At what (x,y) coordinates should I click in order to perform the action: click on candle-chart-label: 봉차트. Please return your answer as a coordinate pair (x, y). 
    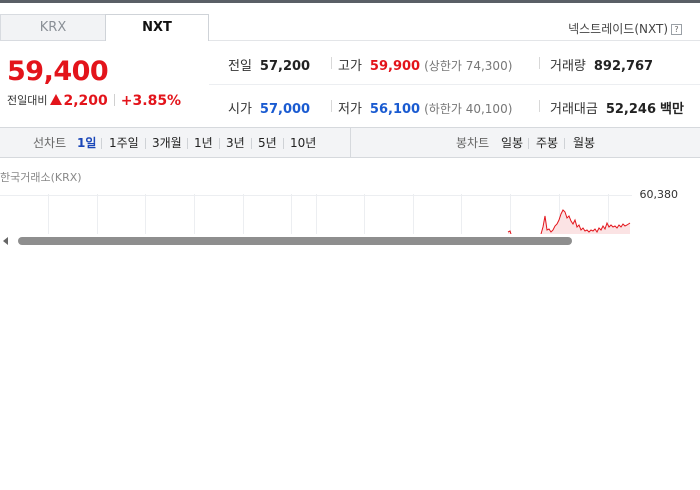
    Looking at the image, I should click on (473, 143).